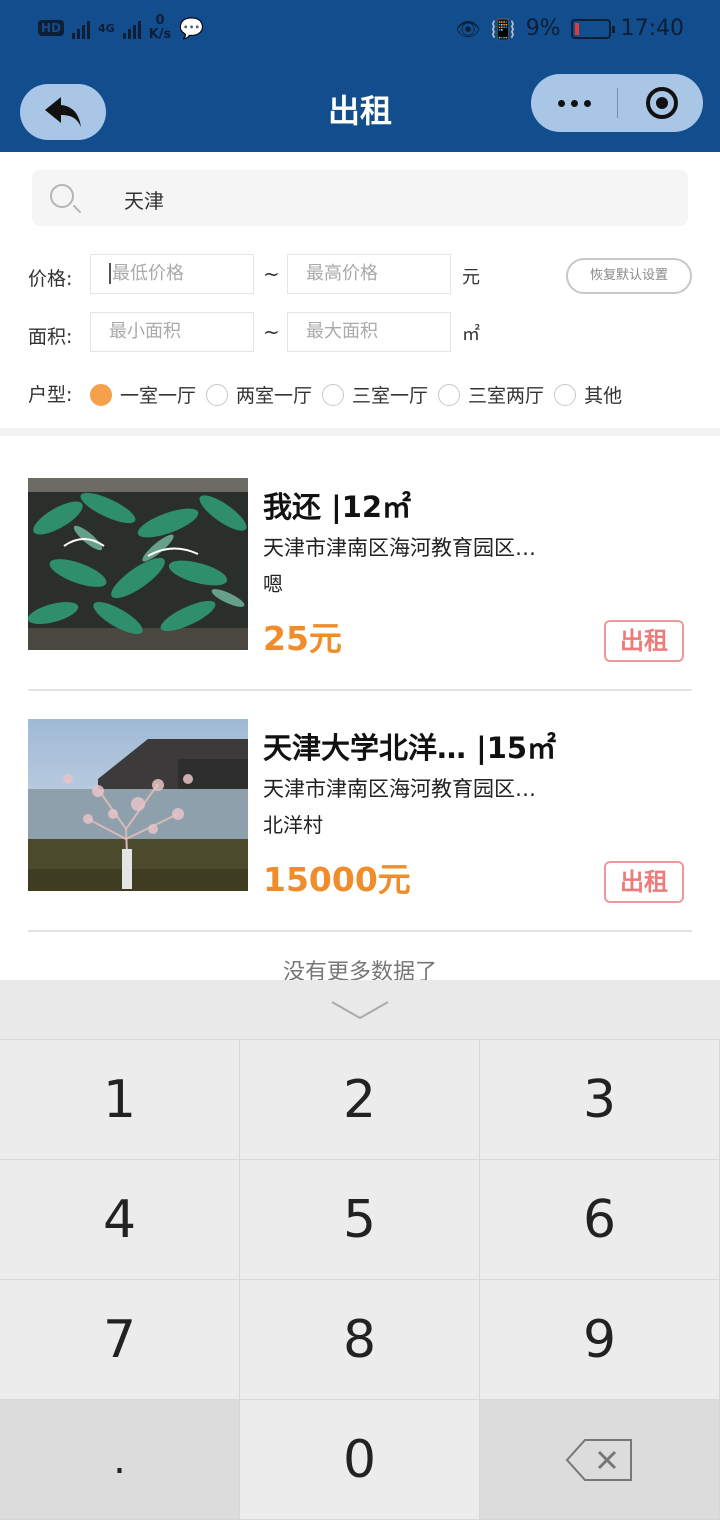  Describe the element at coordinates (271, 332) in the screenshot. I see `area-range-sep: ~` at that location.